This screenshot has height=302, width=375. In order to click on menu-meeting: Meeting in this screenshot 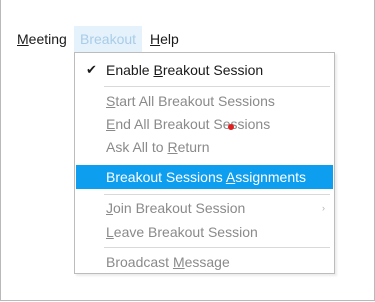, I will do `click(42, 39)`.